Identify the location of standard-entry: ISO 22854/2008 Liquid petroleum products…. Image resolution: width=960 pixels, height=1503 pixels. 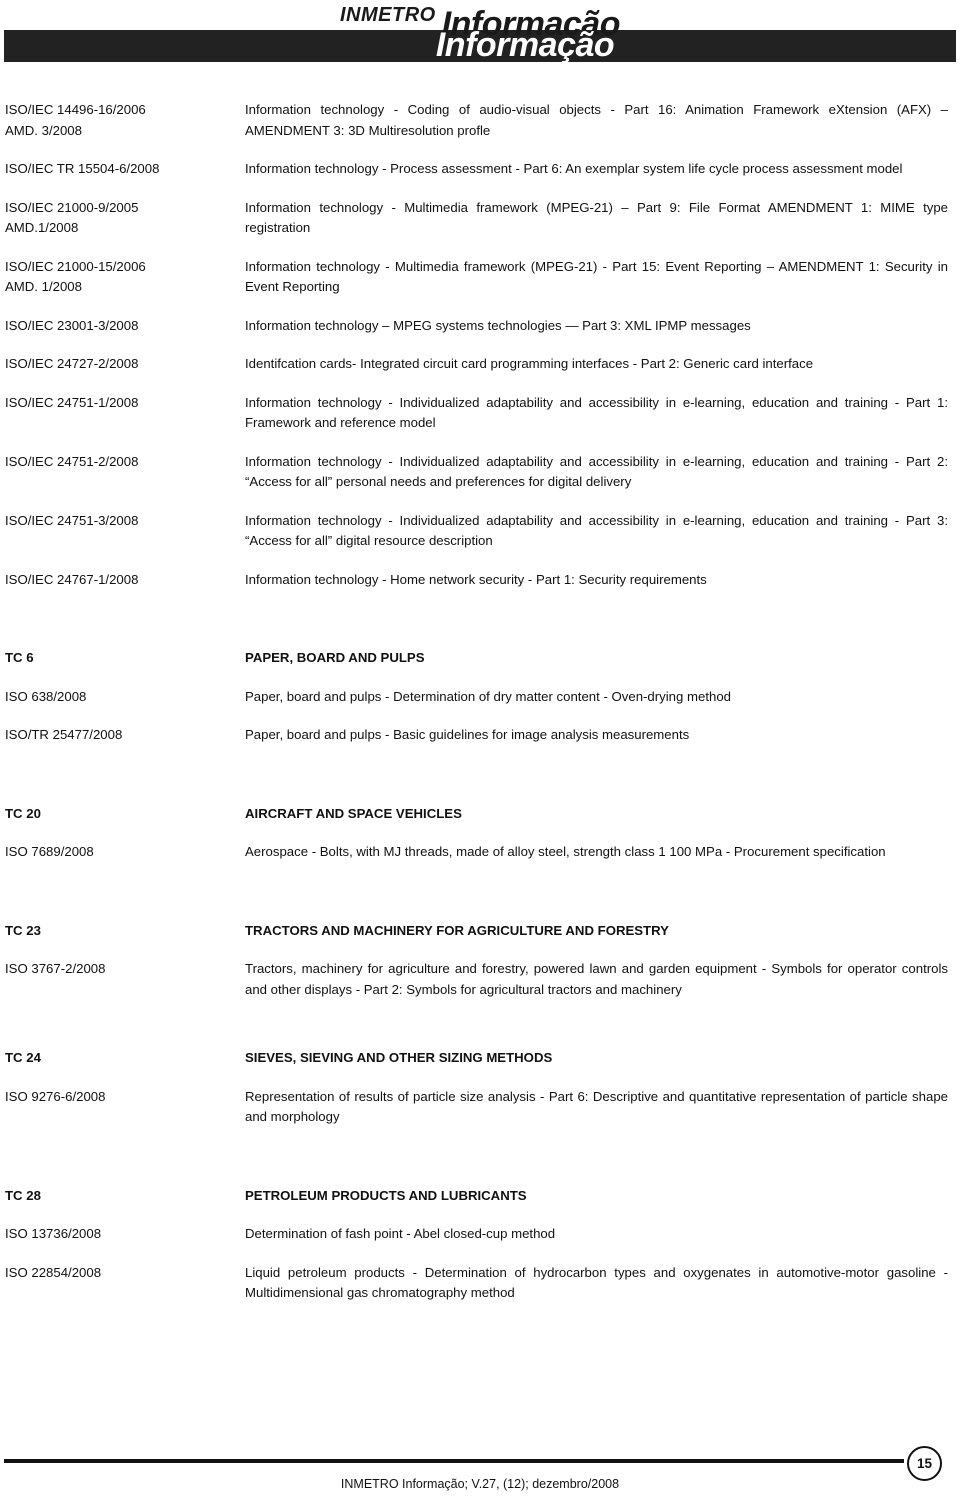
(480, 1283).